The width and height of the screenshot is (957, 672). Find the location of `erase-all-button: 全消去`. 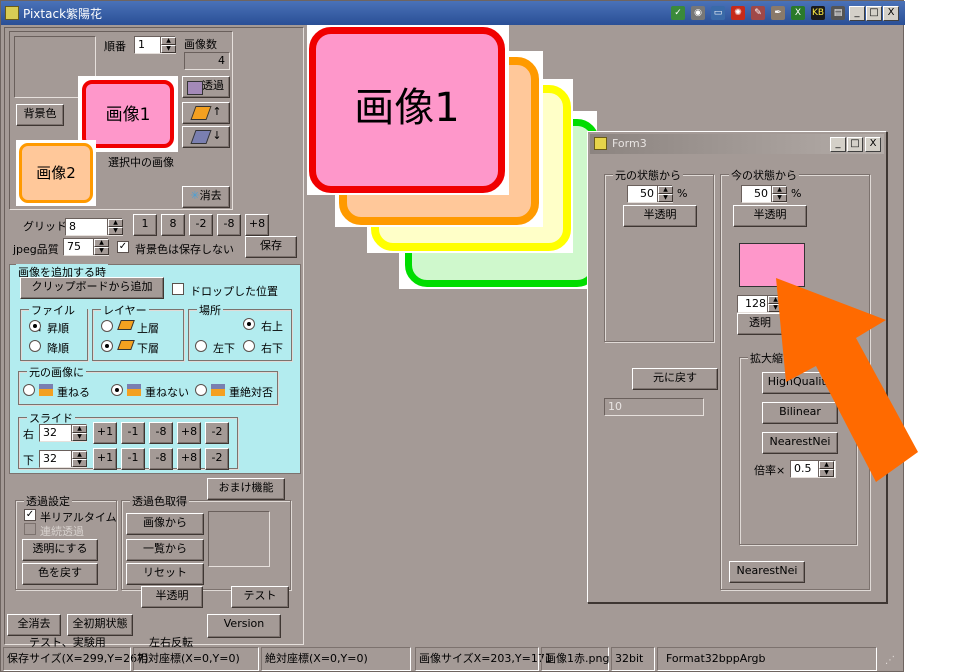

erase-all-button: 全消去 is located at coordinates (34, 625).